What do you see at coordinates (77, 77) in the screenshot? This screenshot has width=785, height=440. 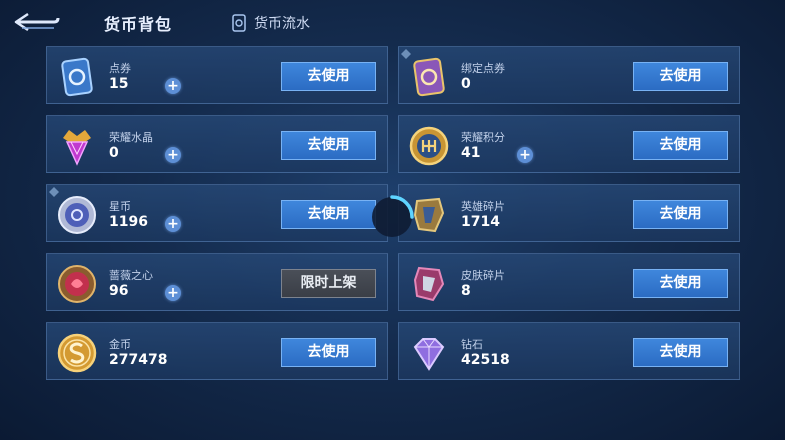 I see `coupon-icon` at bounding box center [77, 77].